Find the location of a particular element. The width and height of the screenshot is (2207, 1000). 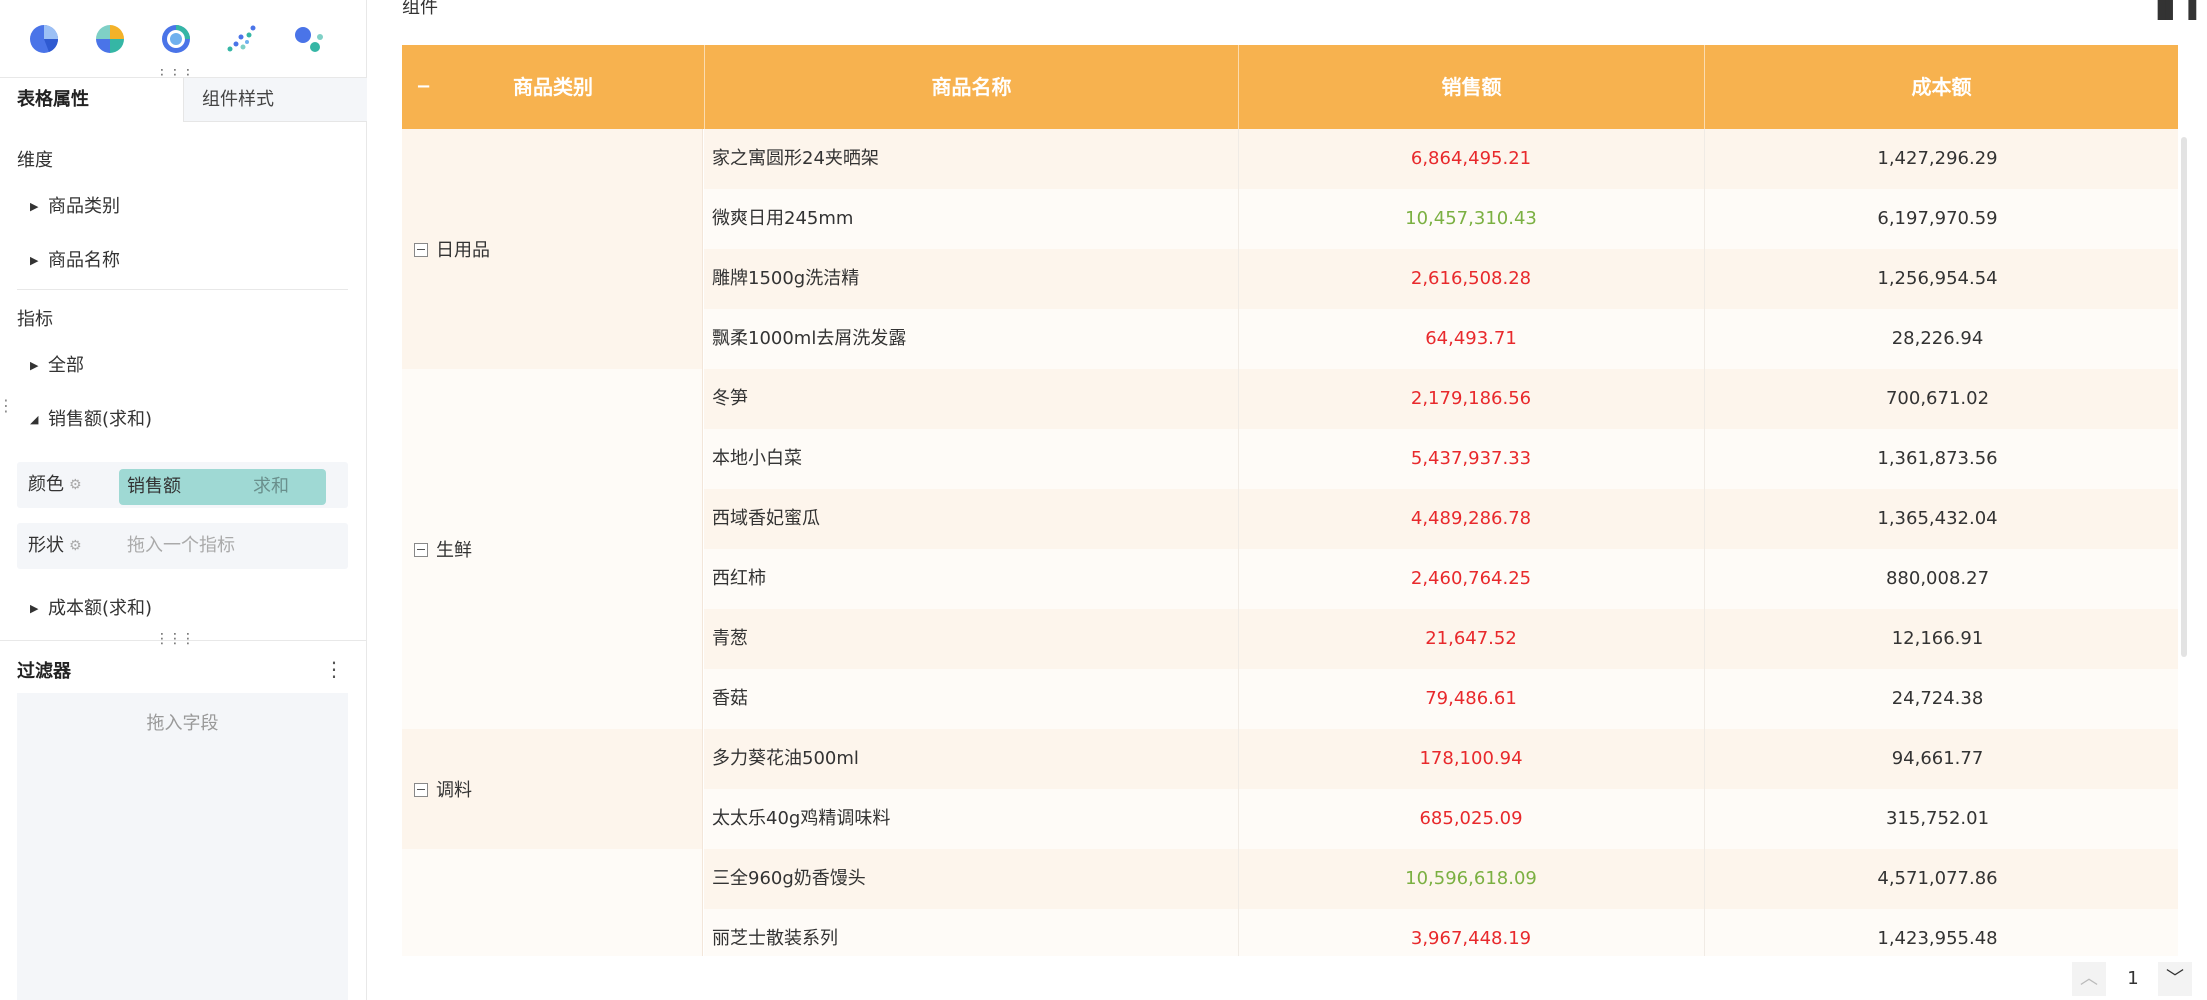

shape-drop-zone: 拖入一个指标 is located at coordinates (181, 546).